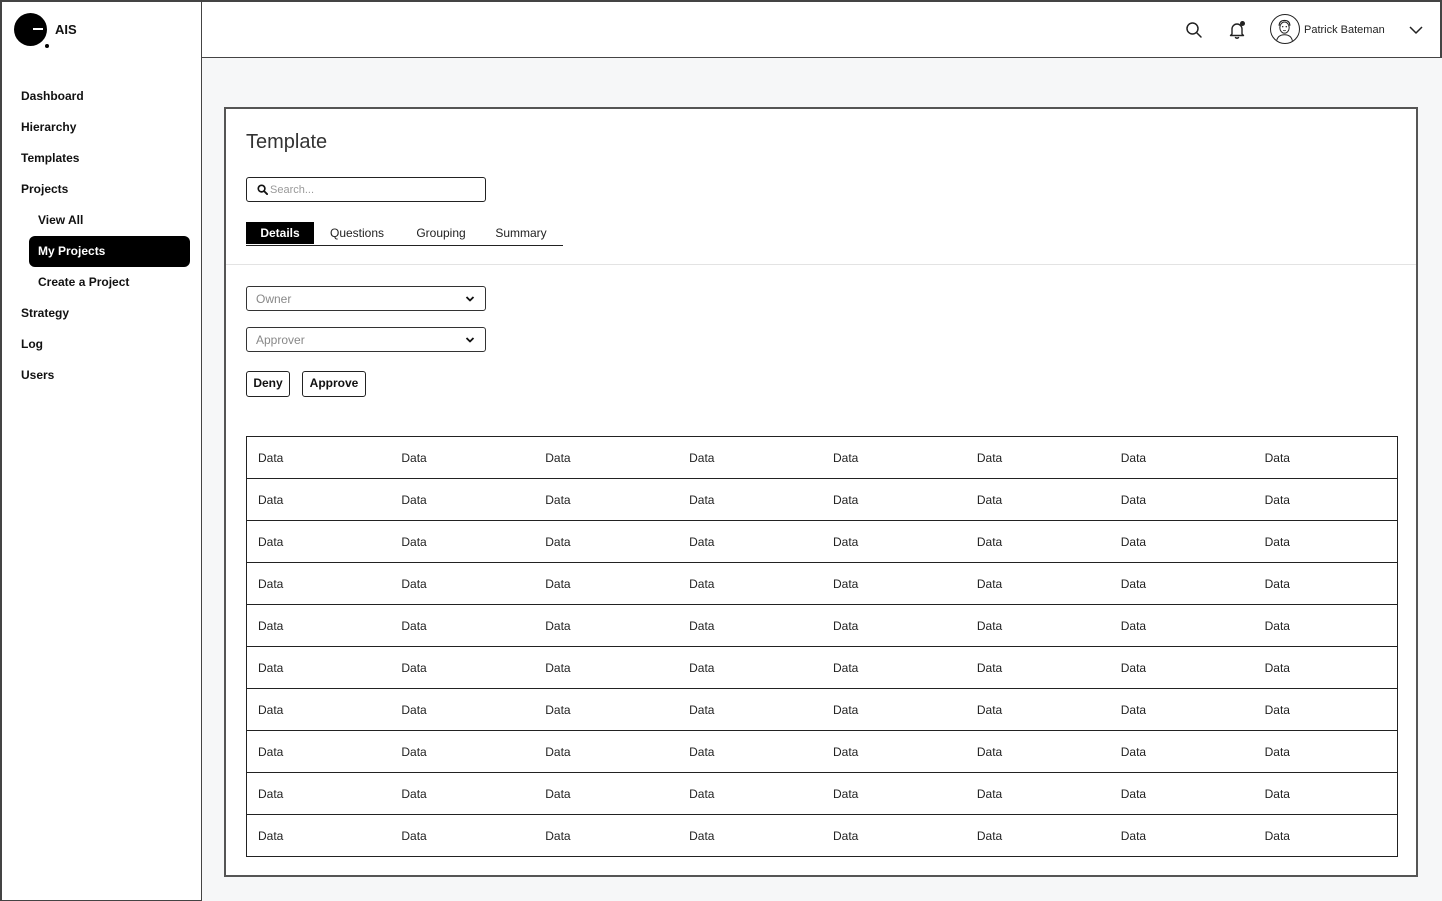  What do you see at coordinates (45, 313) in the screenshot?
I see `sidebar-item-strategy: Strategy` at bounding box center [45, 313].